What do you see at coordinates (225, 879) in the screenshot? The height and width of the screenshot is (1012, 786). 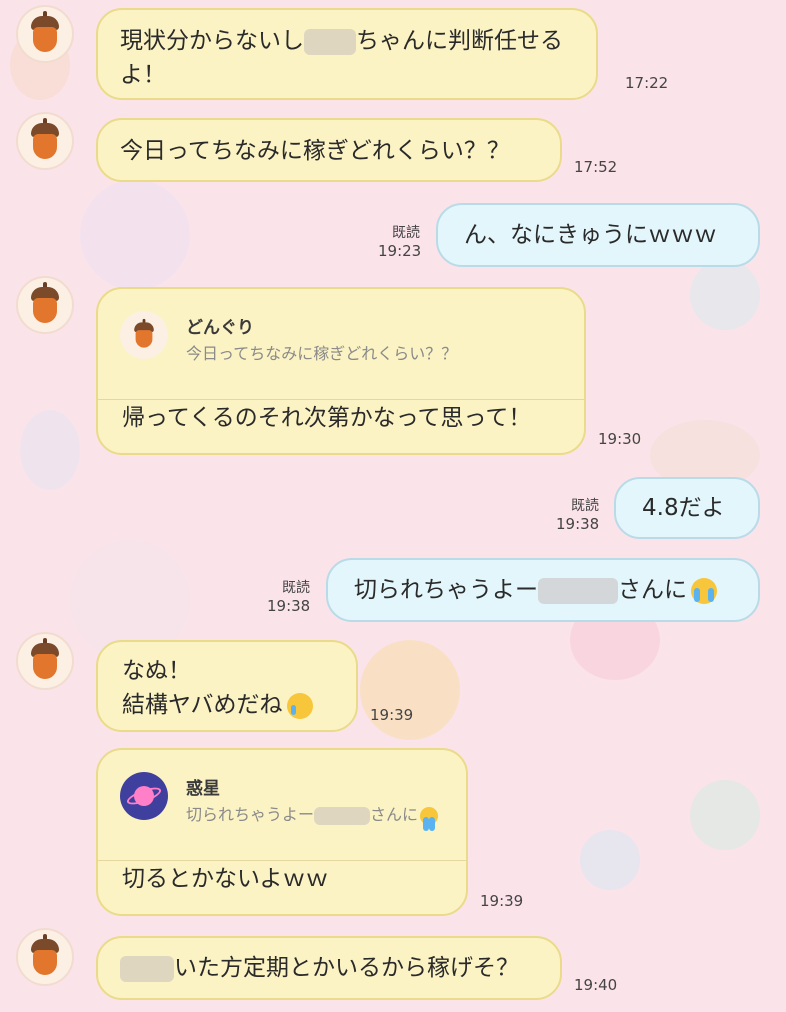 I see `message-text: 切るとかないよｗｗ` at bounding box center [225, 879].